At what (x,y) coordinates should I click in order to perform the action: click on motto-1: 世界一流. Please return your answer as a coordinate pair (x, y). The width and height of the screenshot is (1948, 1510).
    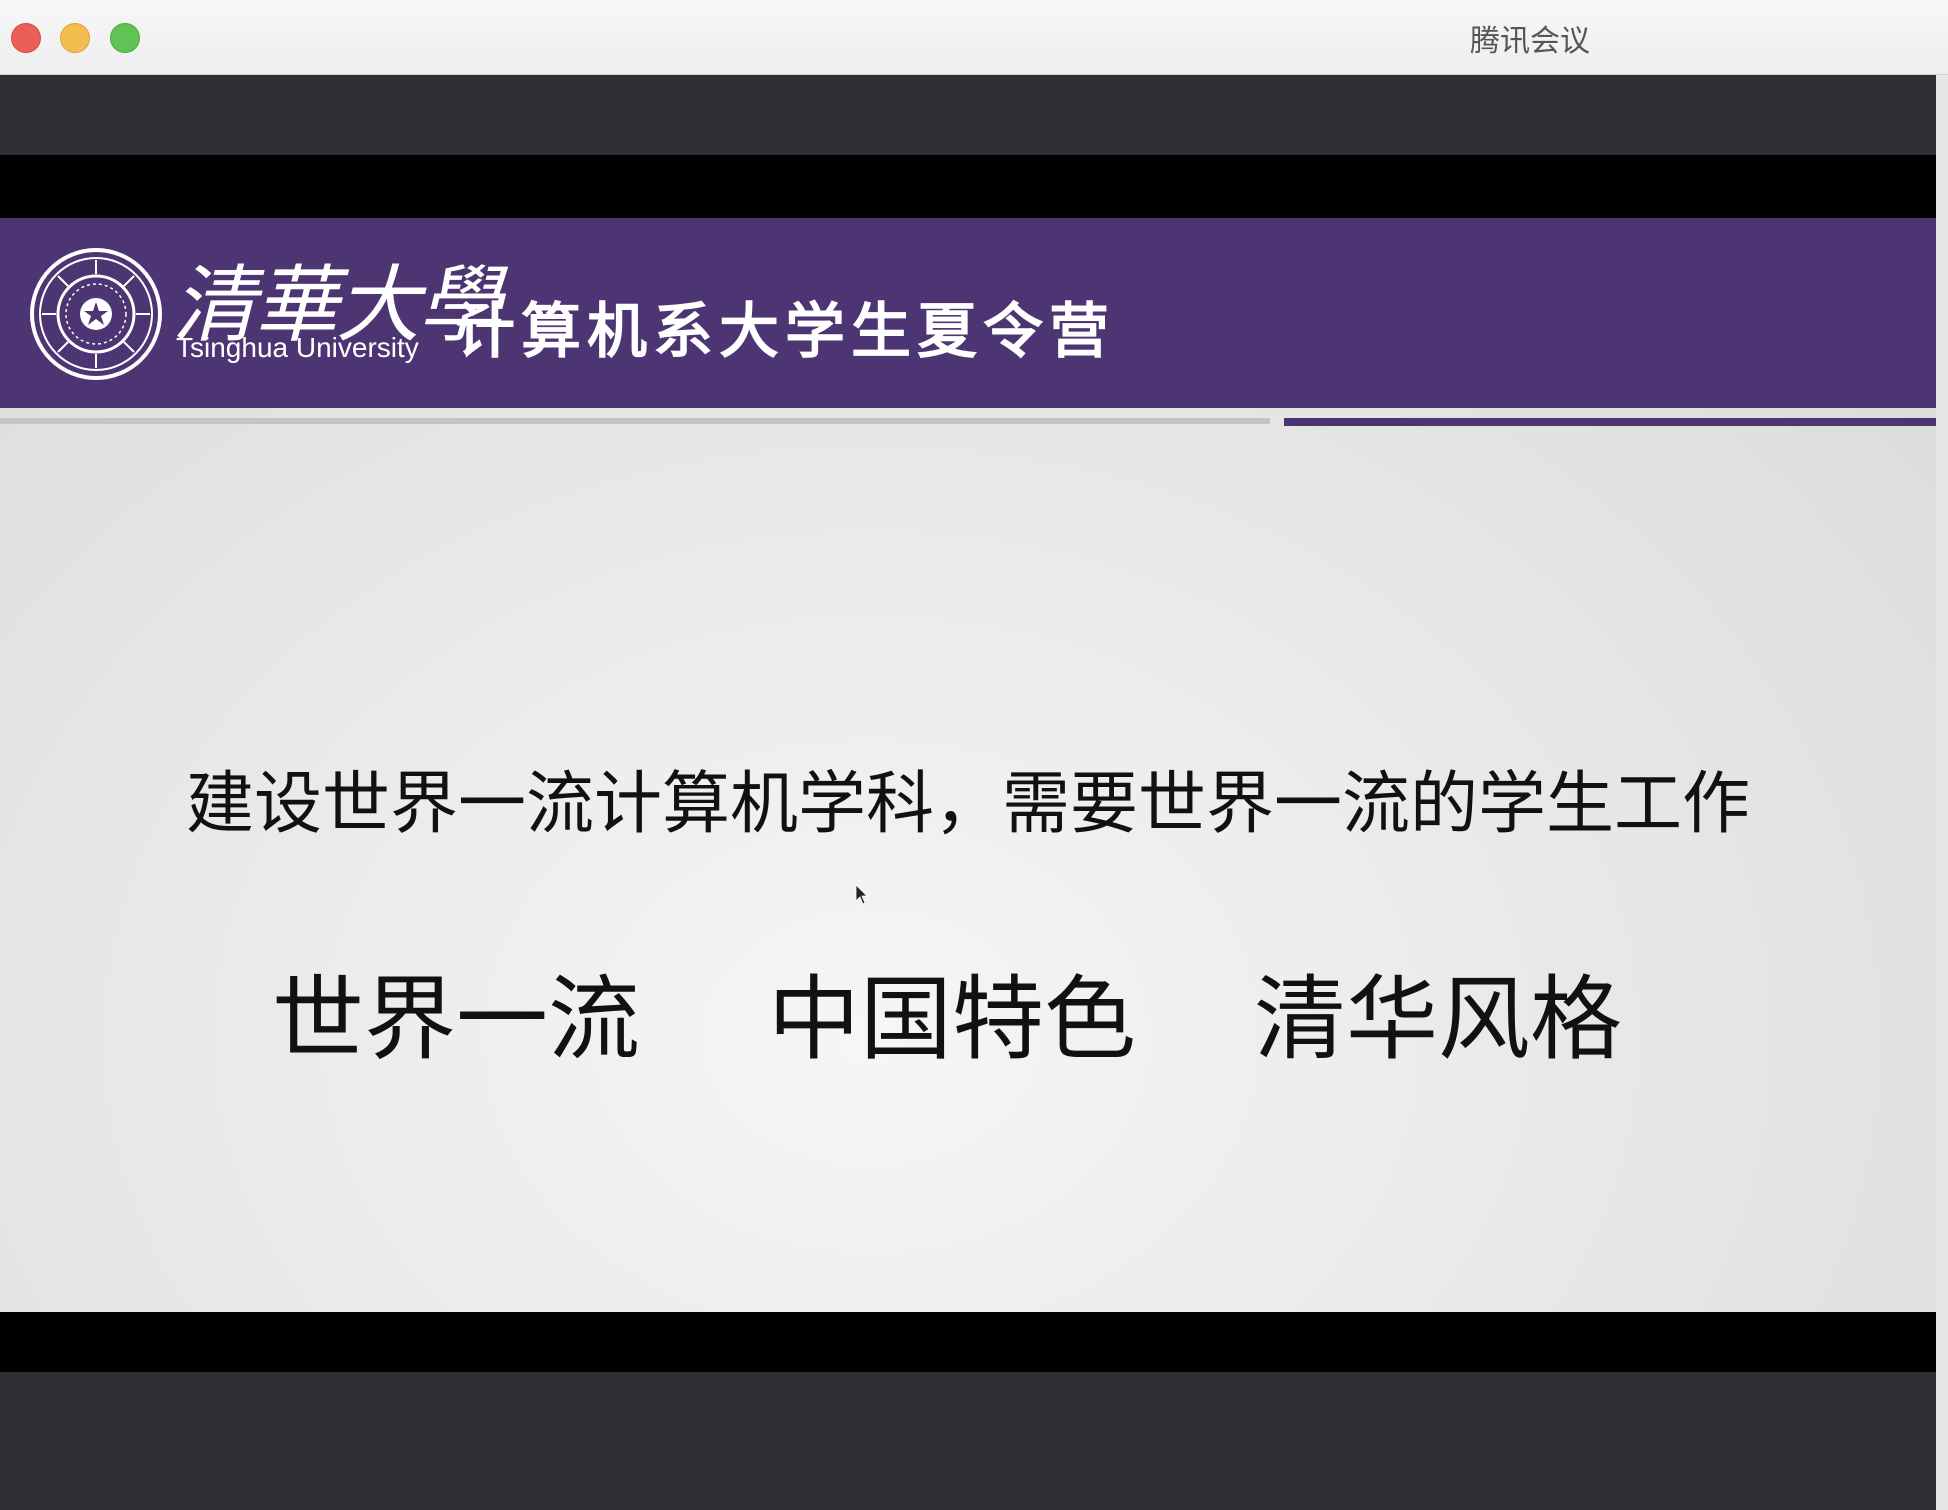
    Looking at the image, I should click on (456, 1019).